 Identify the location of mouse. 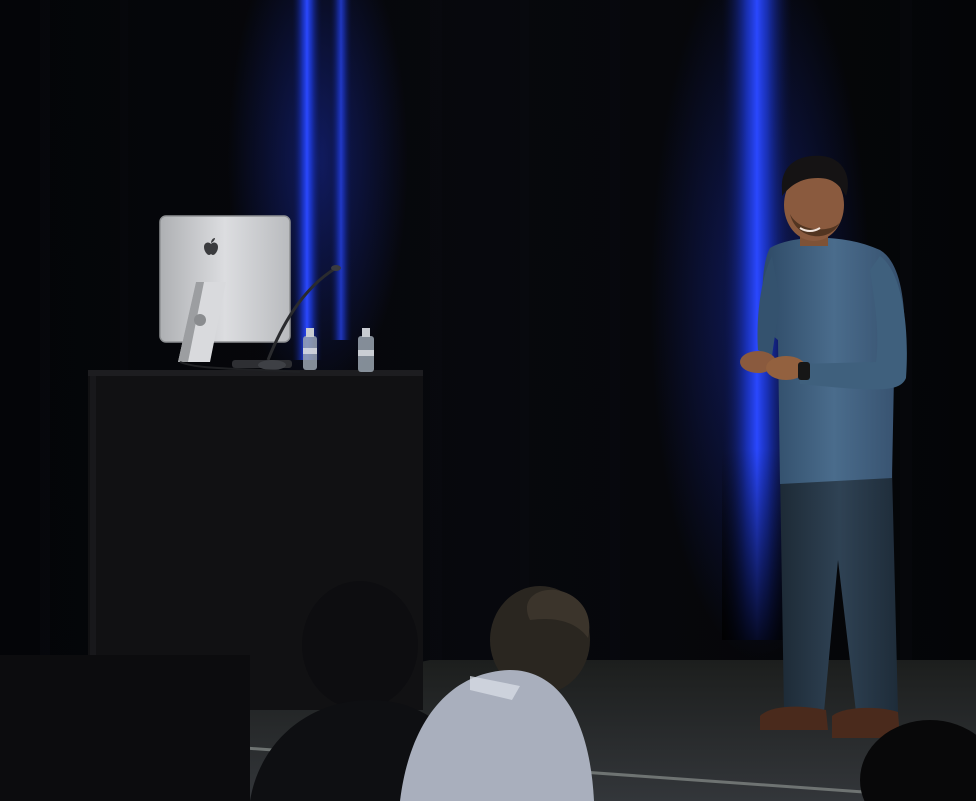
(272, 365).